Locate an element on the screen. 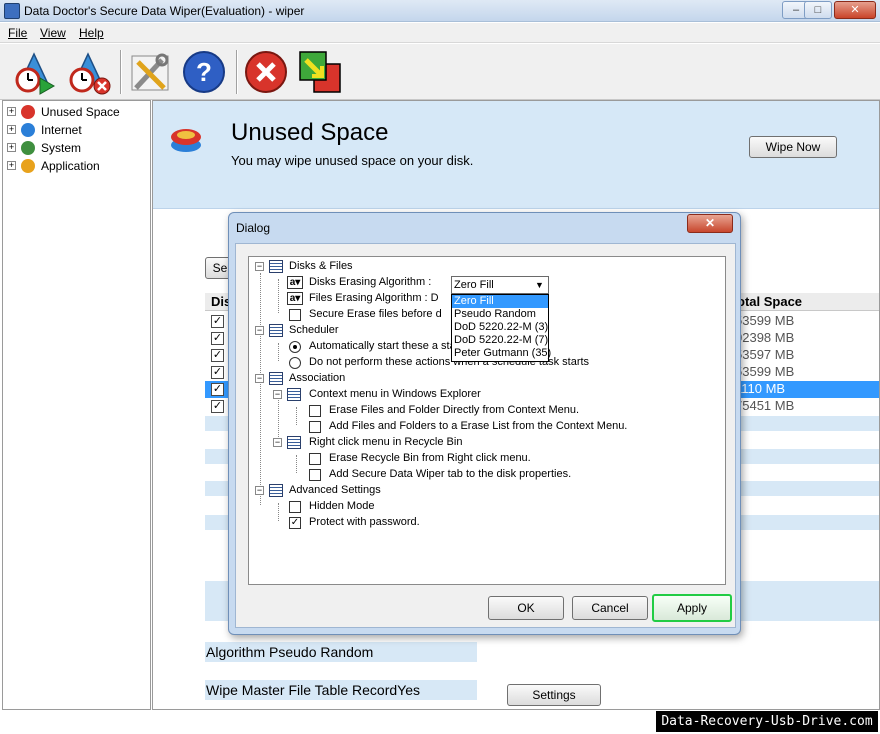 This screenshot has width=880, height=734. option-checkbox-checked: ✓ is located at coordinates (295, 523).